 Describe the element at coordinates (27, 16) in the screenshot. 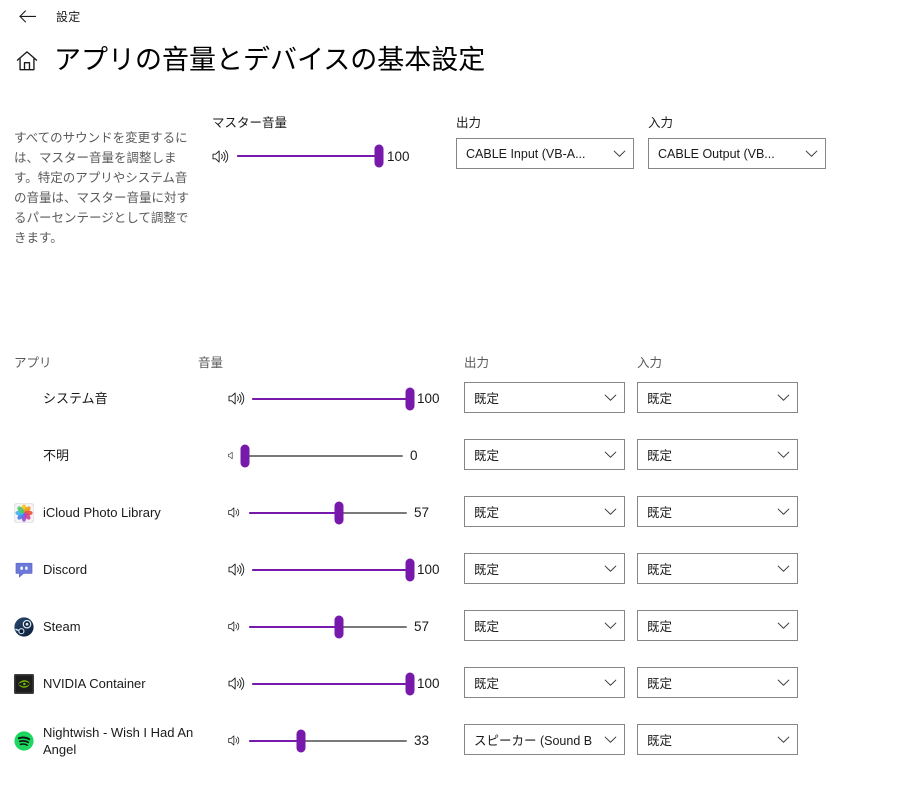

I see `back-arrow-icon` at that location.